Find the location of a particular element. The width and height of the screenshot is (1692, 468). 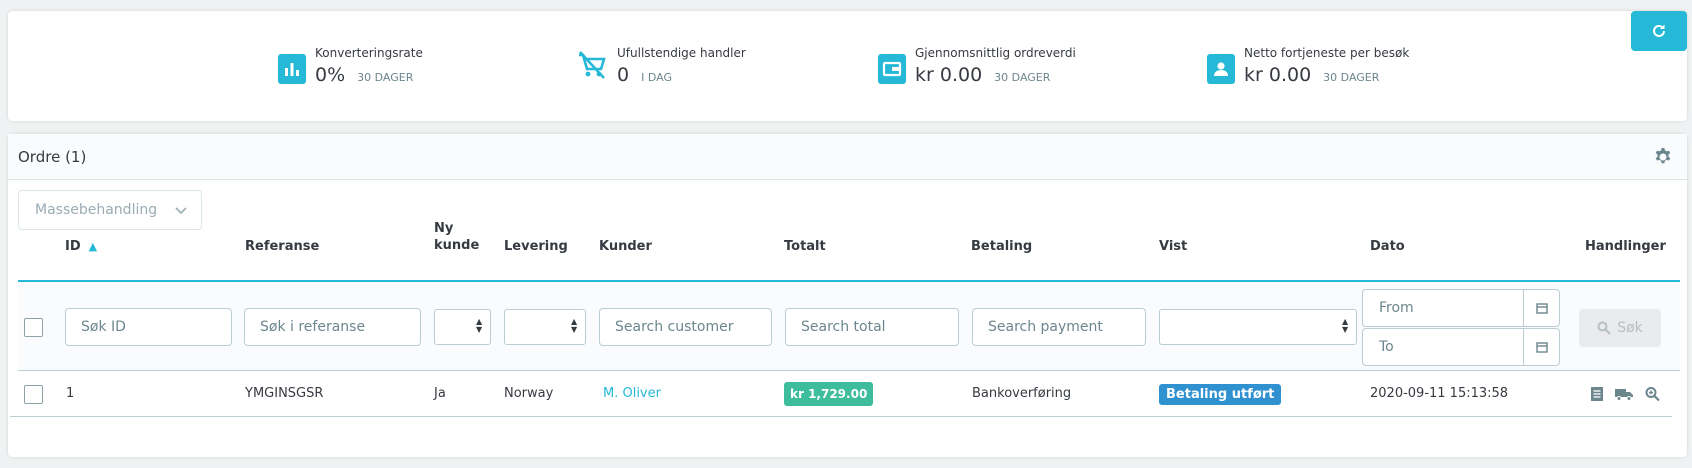

column-header-payment: Betaling is located at coordinates (1002, 246).